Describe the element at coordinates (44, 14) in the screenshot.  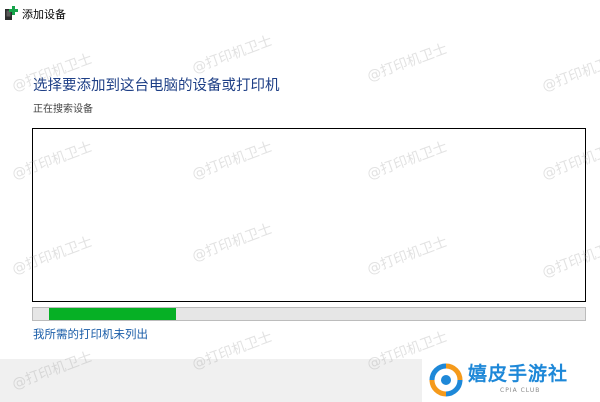
I see `window-title: 添加设备` at that location.